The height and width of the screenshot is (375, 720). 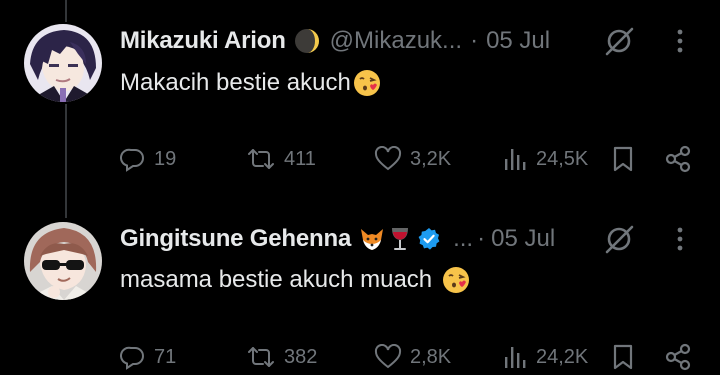 I want to click on repost-button: 382, so click(x=281, y=357).